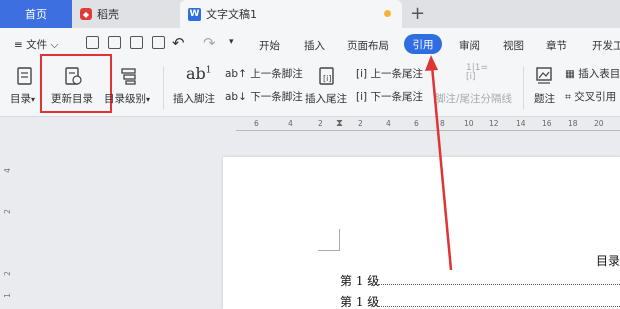 This screenshot has height=309, width=620. I want to click on insert-table-figure-button: ▦ 插入表目, so click(592, 73).